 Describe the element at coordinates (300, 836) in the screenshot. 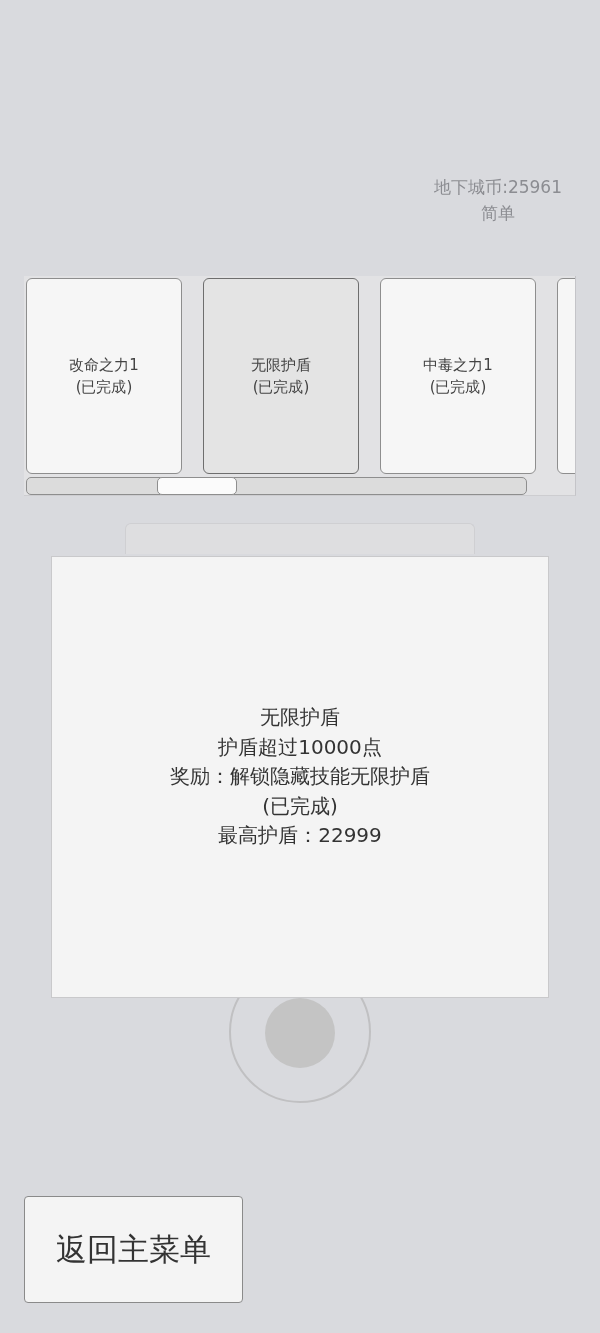

I see `record-text: 最高护盾：22999` at that location.